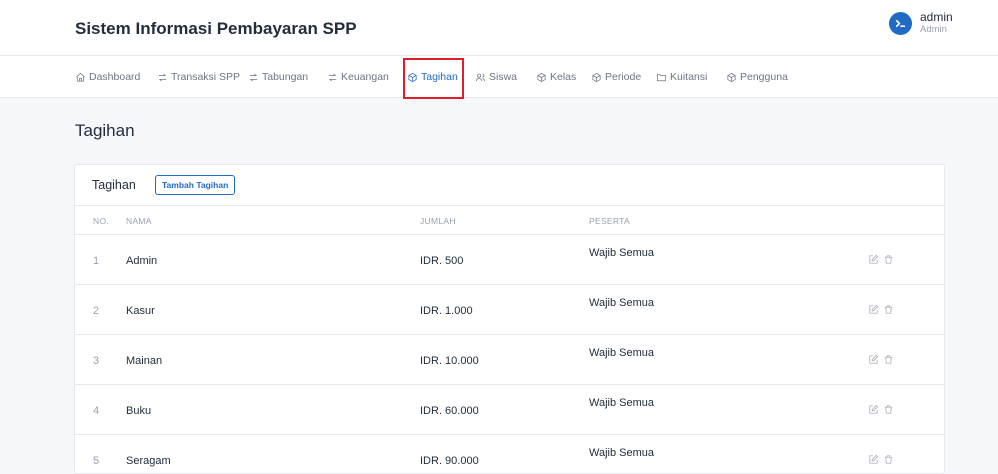 This screenshot has height=474, width=998. I want to click on nav-label: Kelas, so click(563, 77).